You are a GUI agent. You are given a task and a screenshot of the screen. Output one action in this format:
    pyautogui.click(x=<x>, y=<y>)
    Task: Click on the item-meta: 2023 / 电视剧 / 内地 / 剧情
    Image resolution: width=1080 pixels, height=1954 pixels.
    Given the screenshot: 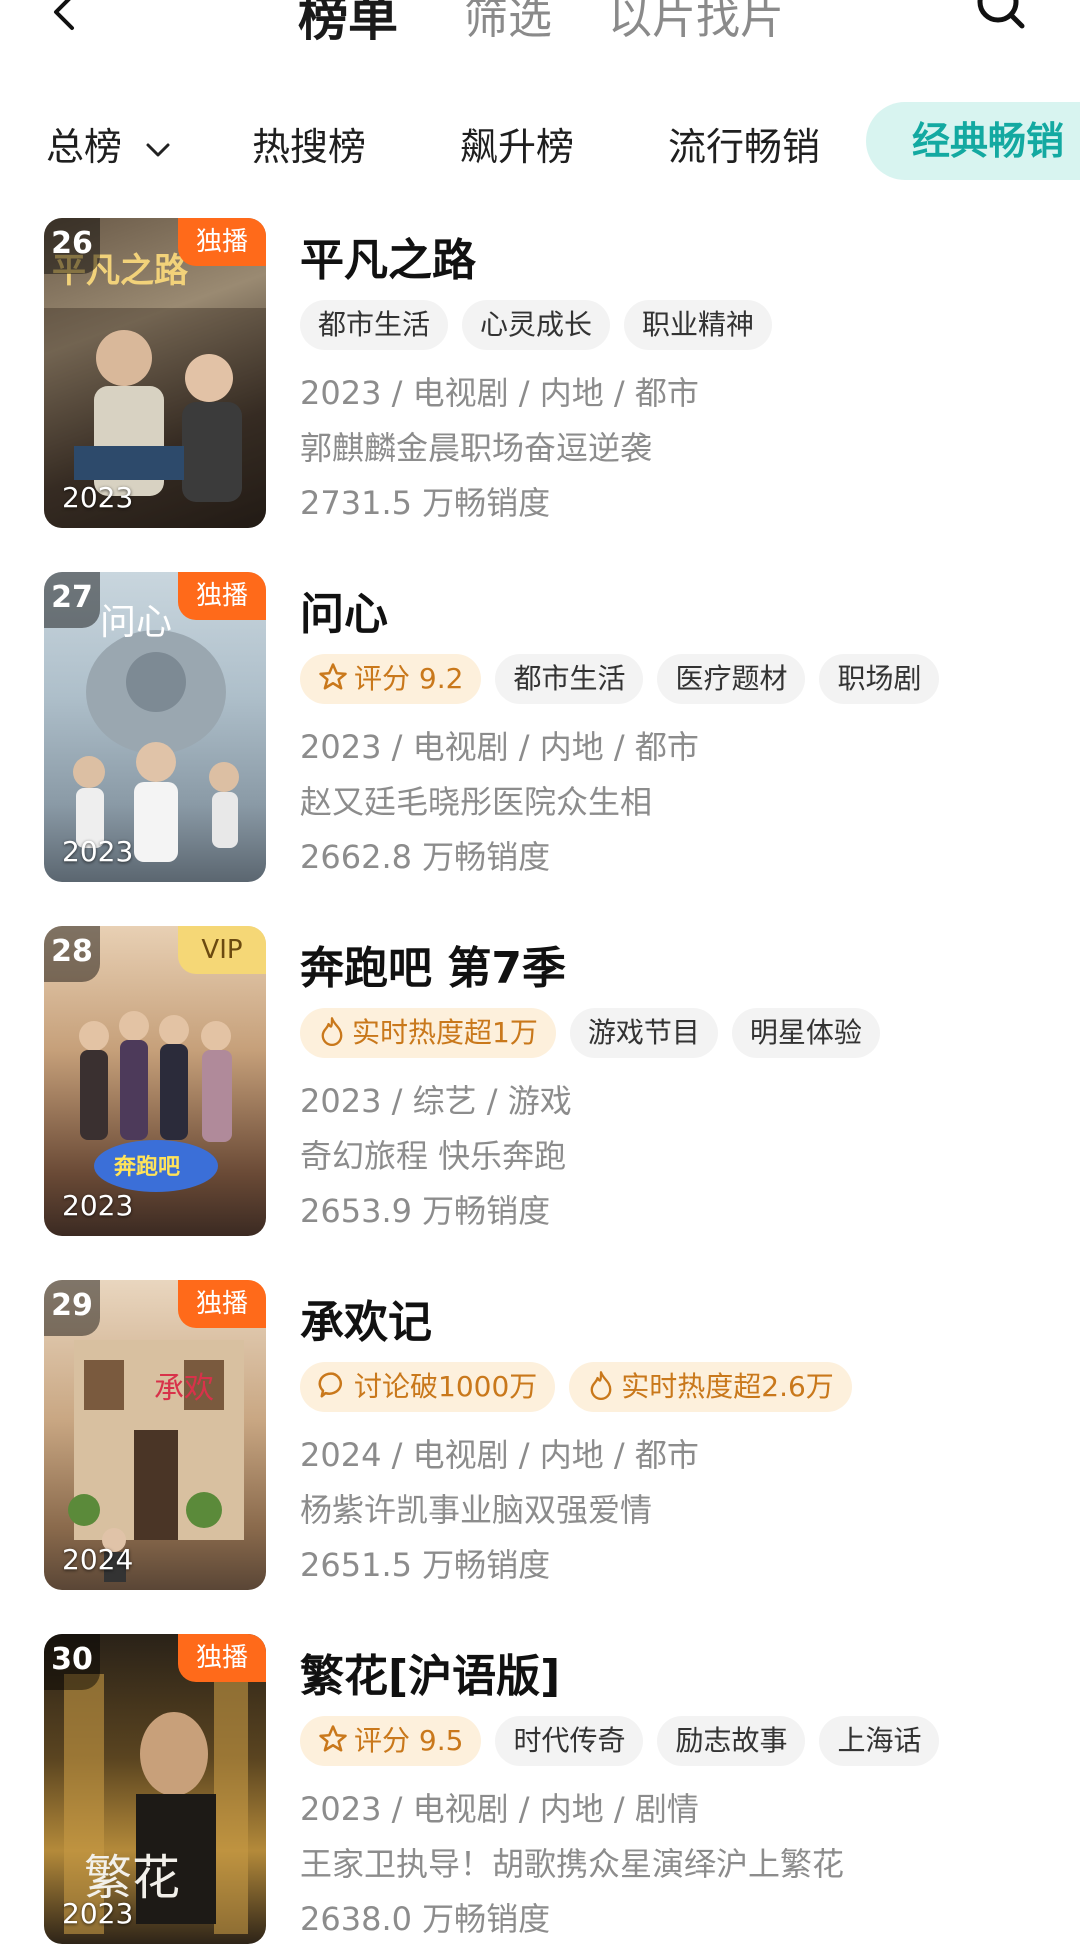 What is the action you would take?
    pyautogui.click(x=499, y=1809)
    